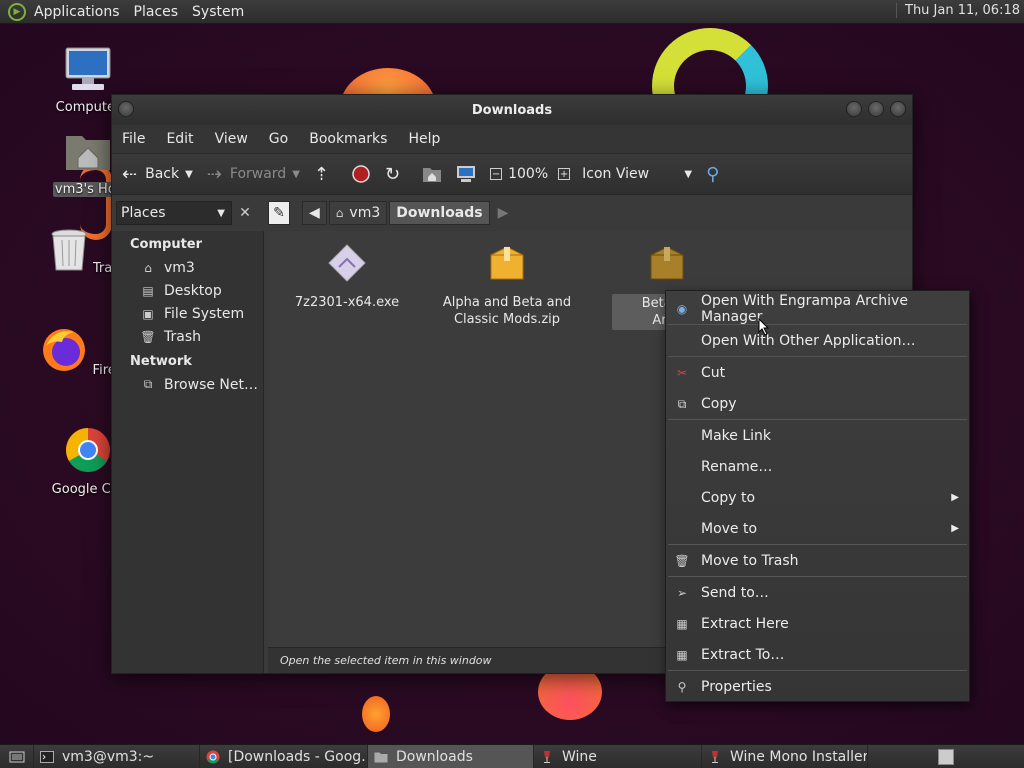  What do you see at coordinates (958, 10) in the screenshot?
I see `clock: Thu Jan 11, 06:18` at bounding box center [958, 10].